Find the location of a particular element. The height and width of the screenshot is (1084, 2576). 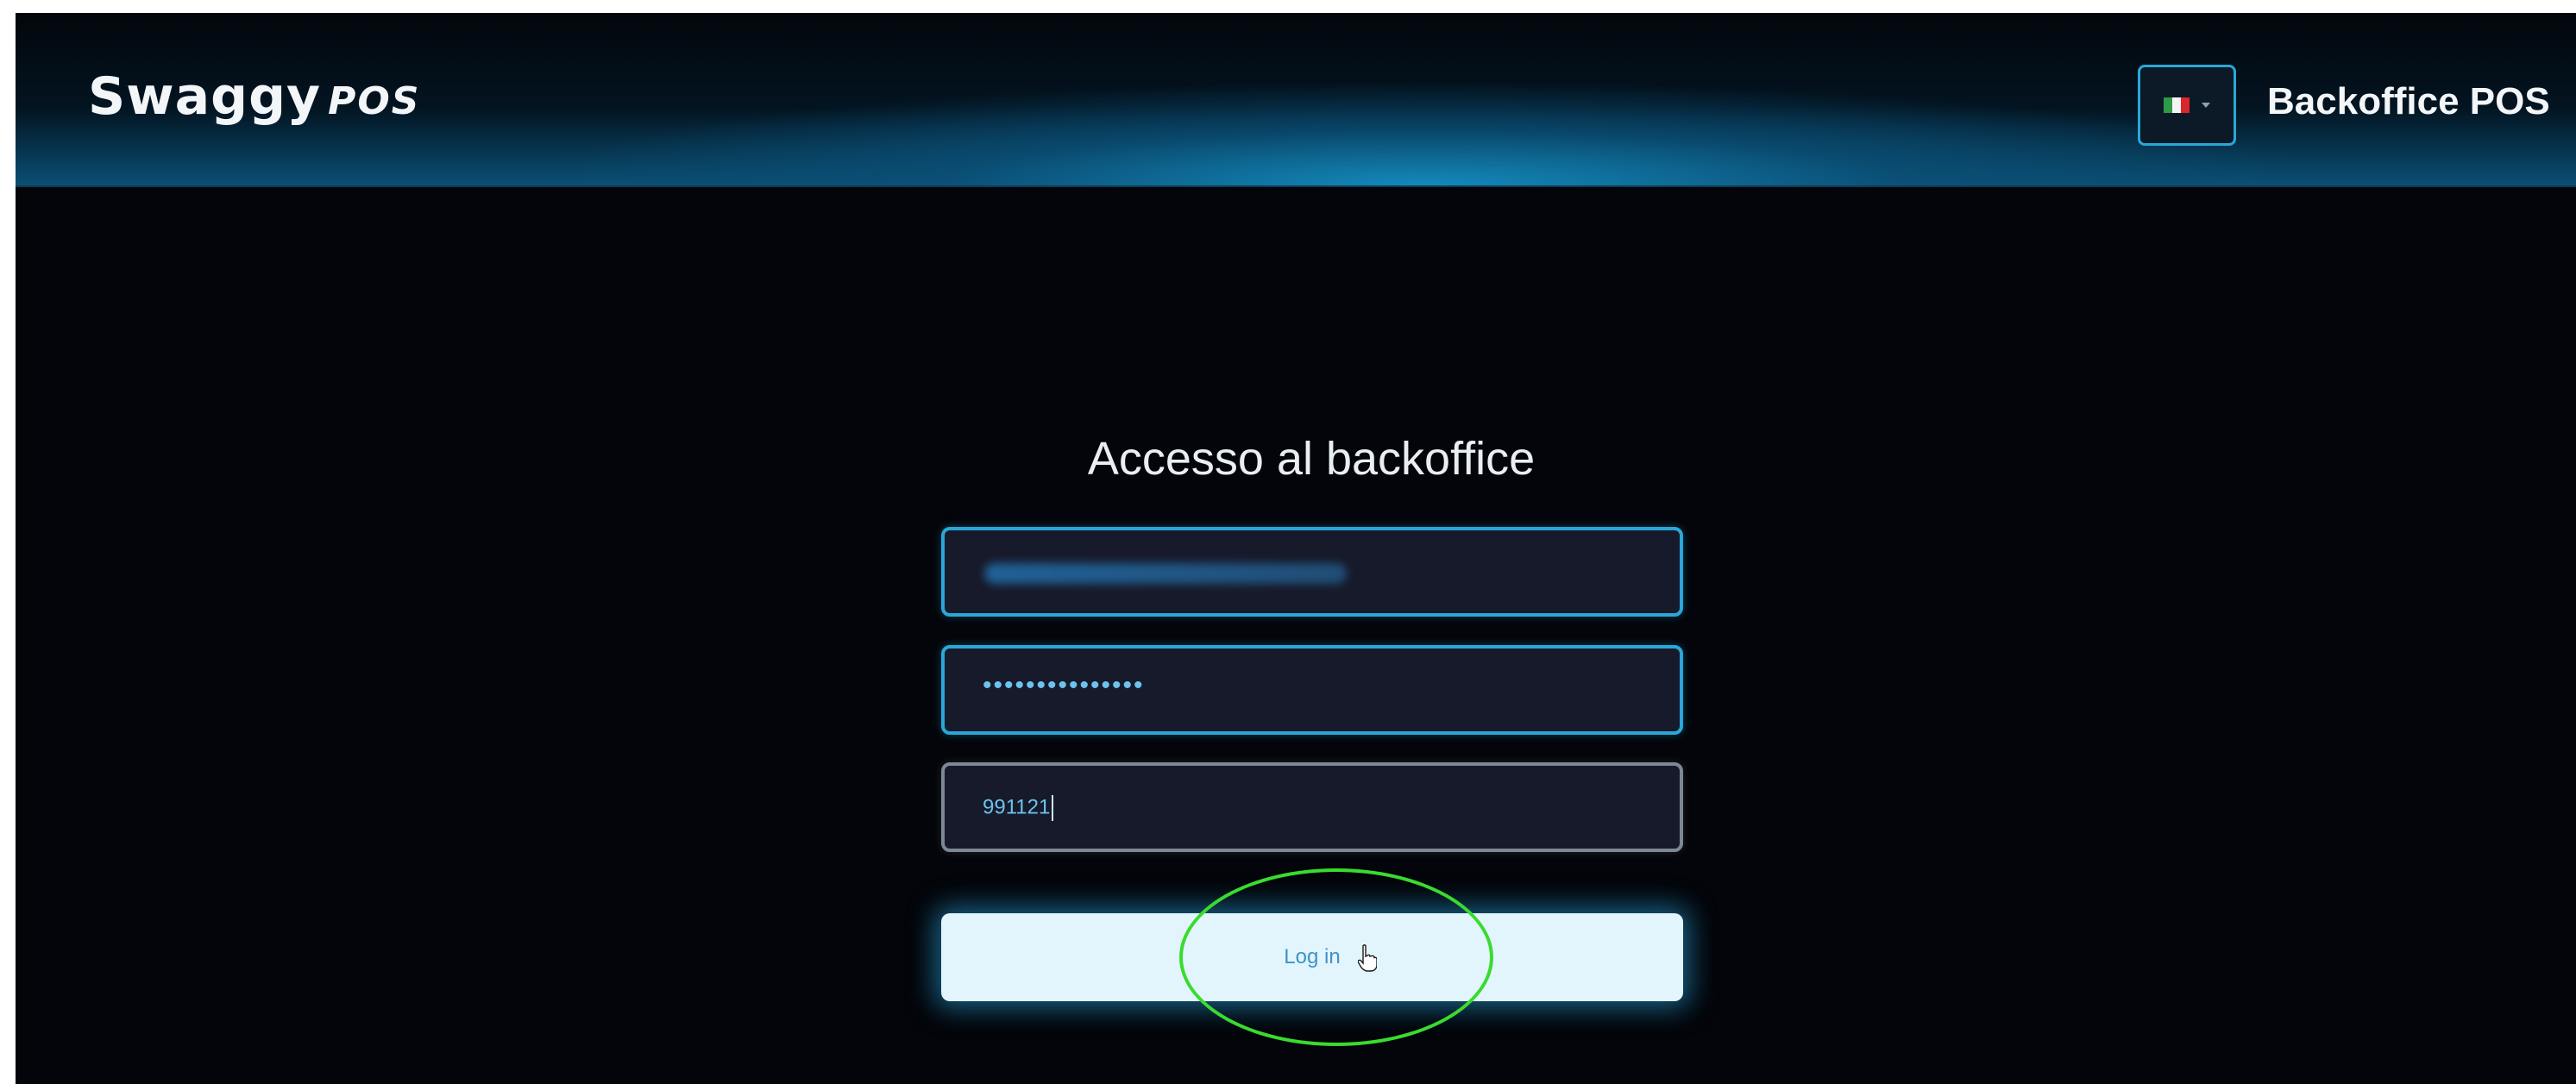

brand-logo: Swaggy POS is located at coordinates (254, 96).